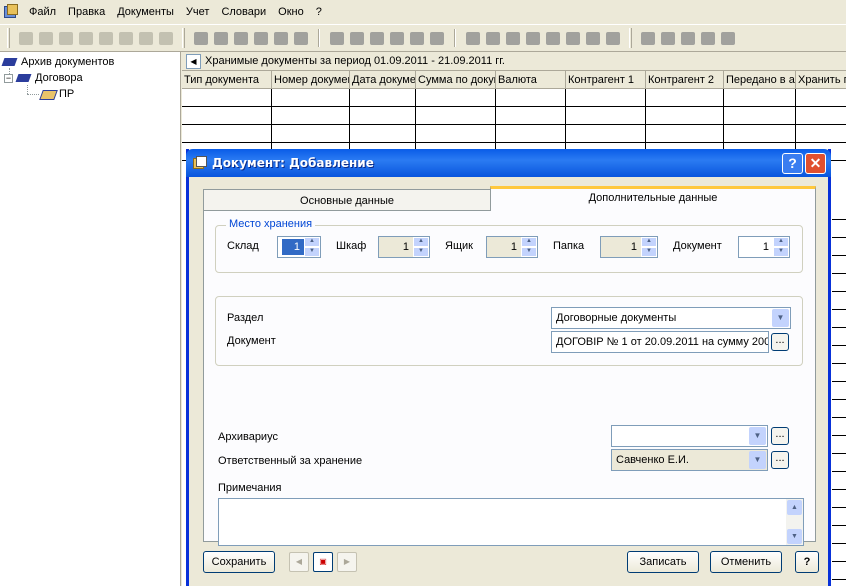  I want to click on print-icon, so click(146, 38).